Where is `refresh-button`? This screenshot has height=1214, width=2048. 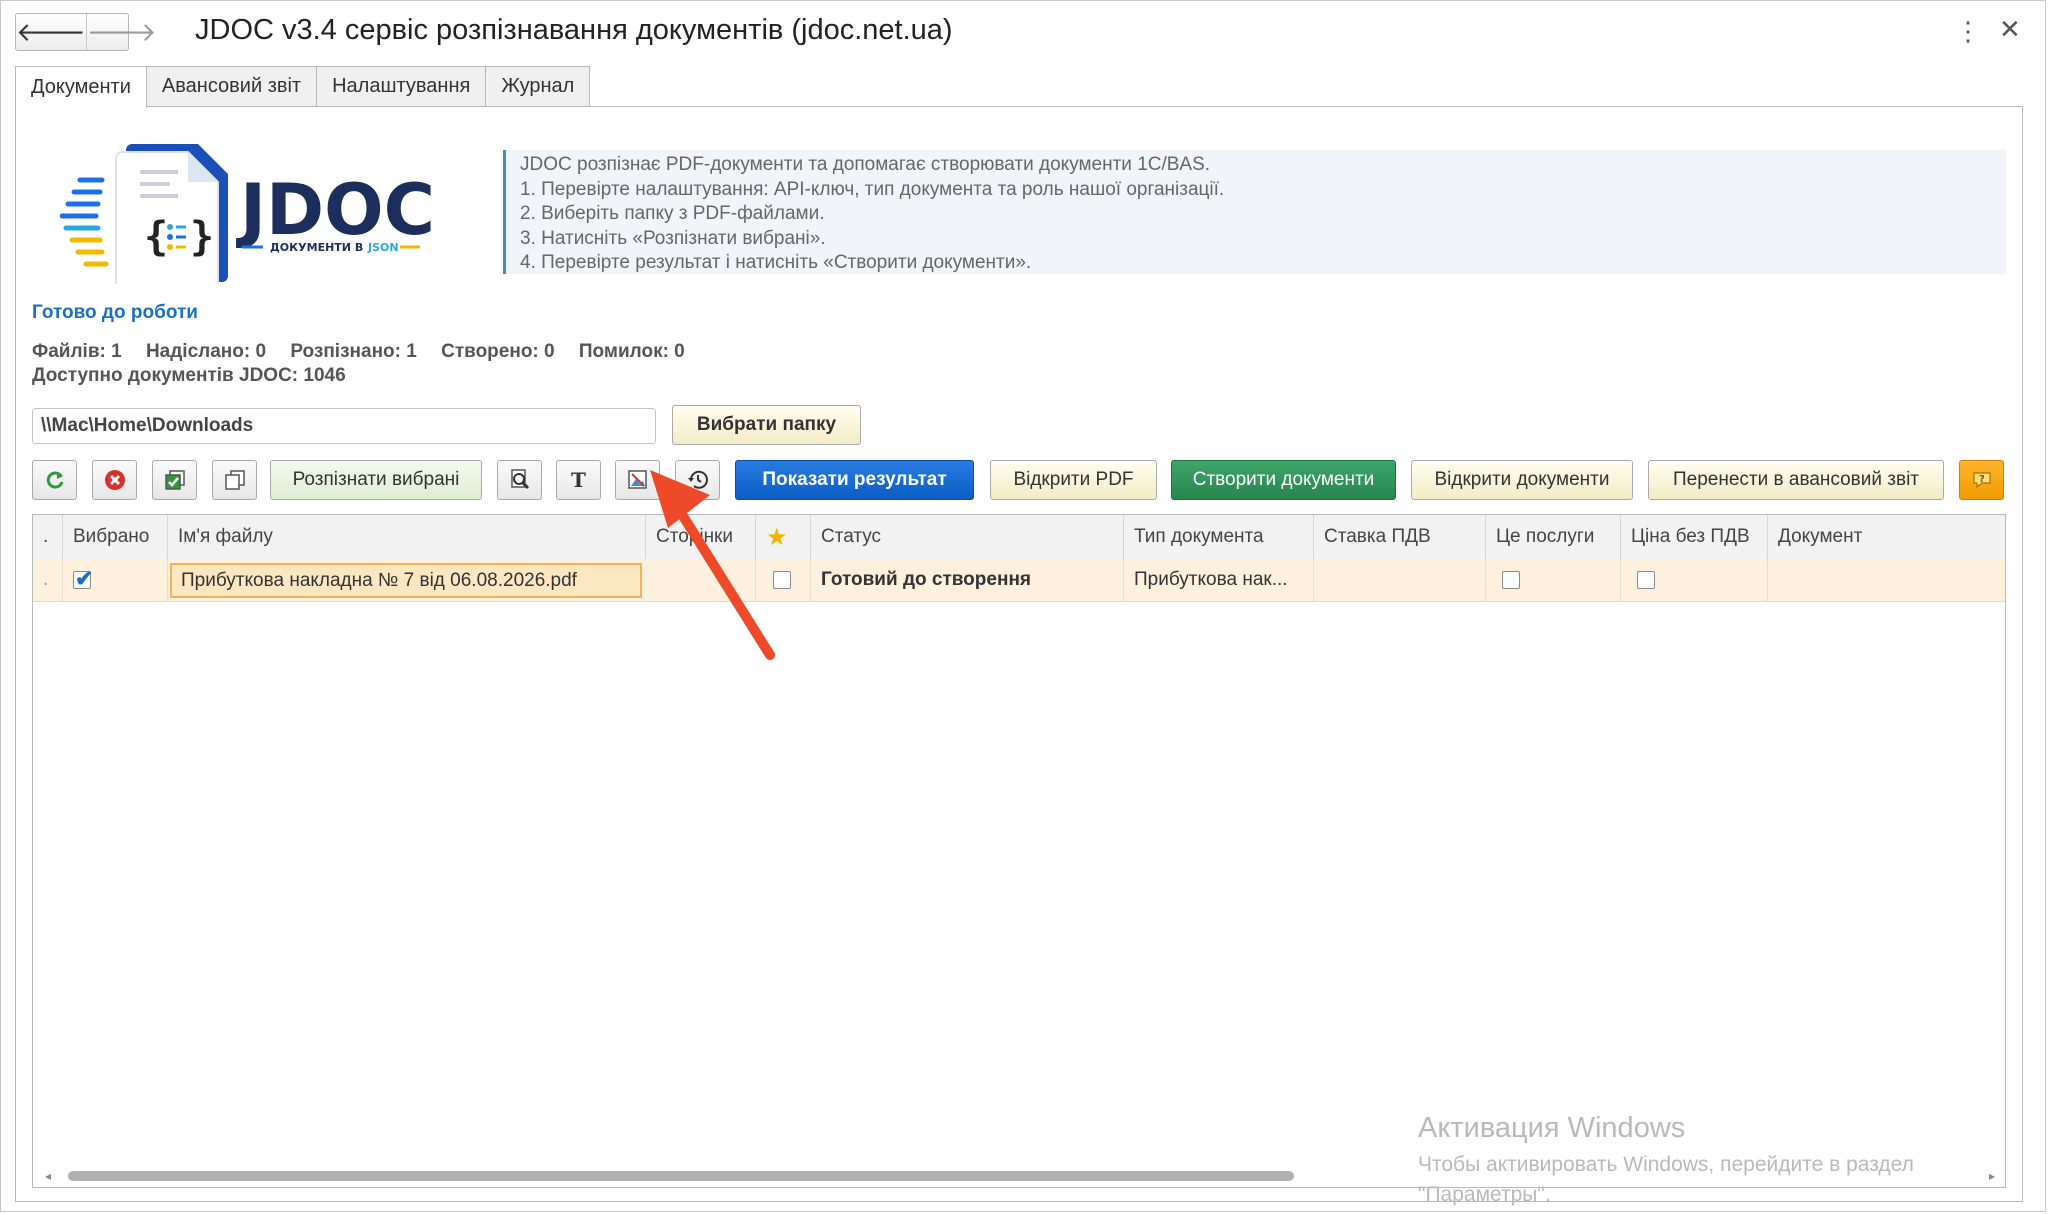 refresh-button is located at coordinates (54, 480).